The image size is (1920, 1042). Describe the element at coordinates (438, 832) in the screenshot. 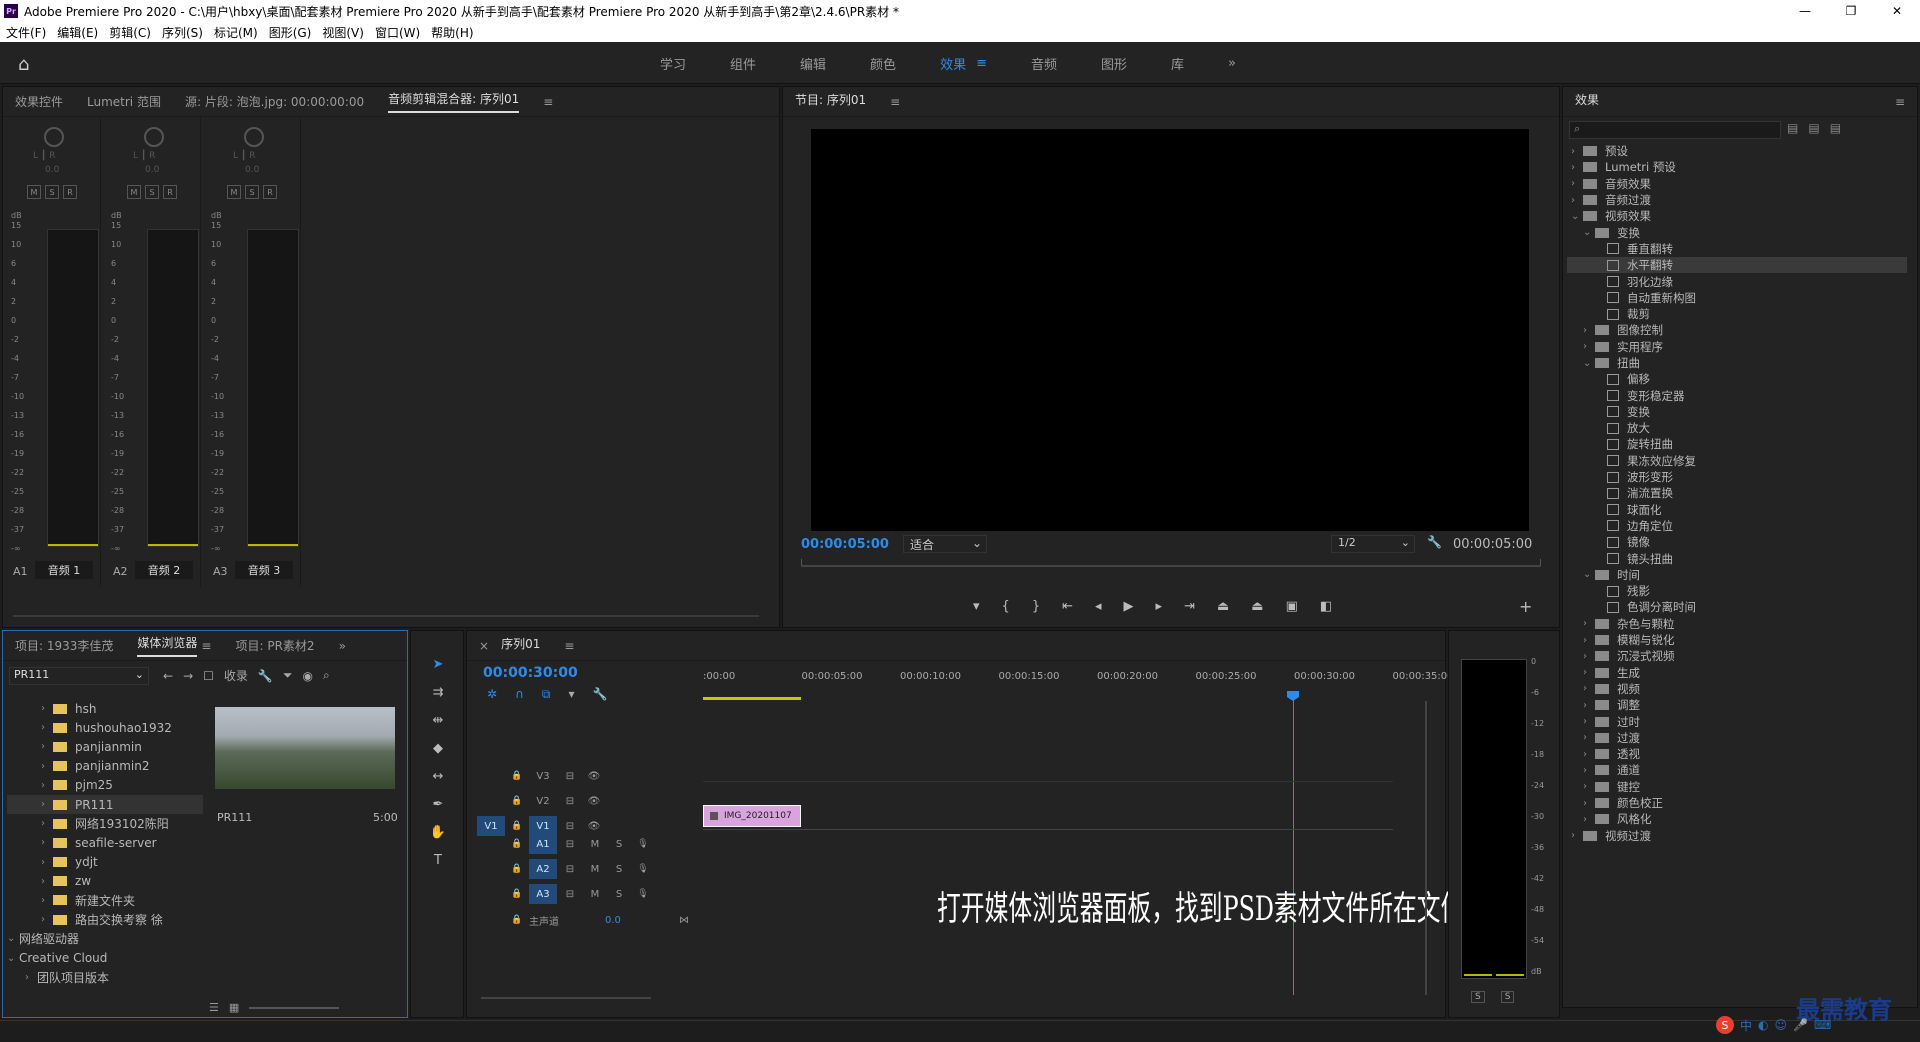

I see `hand-icon: ✋` at that location.